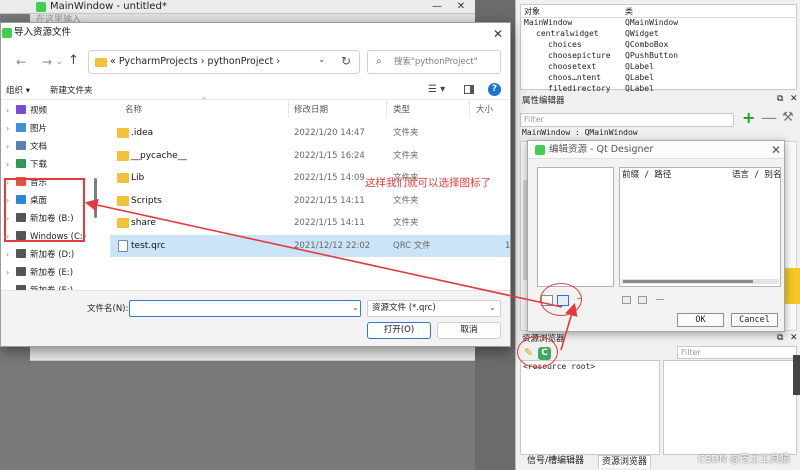  What do you see at coordinates (796, 375) in the screenshot?
I see `side-edge-widget` at bounding box center [796, 375].